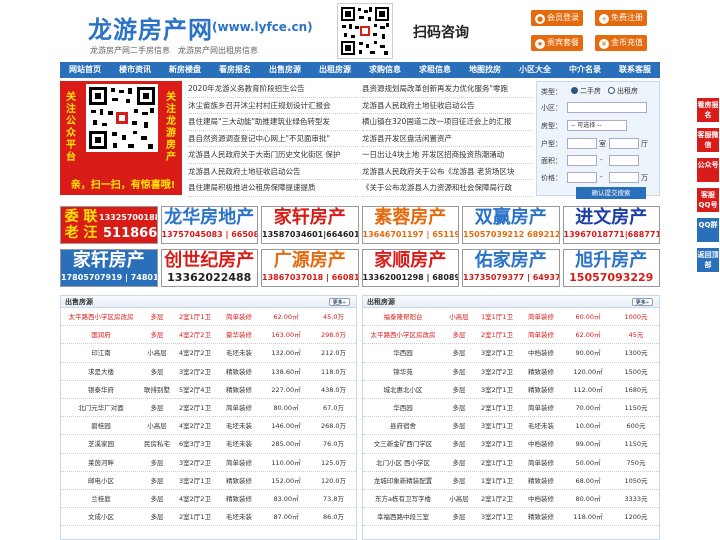 The width and height of the screenshot is (720, 540). What do you see at coordinates (511, 353) in the screenshot?
I see `listing-row: 华西园 多层 3室2厅1卫 中档装修 90.00㎡ 1300元` at bounding box center [511, 353].